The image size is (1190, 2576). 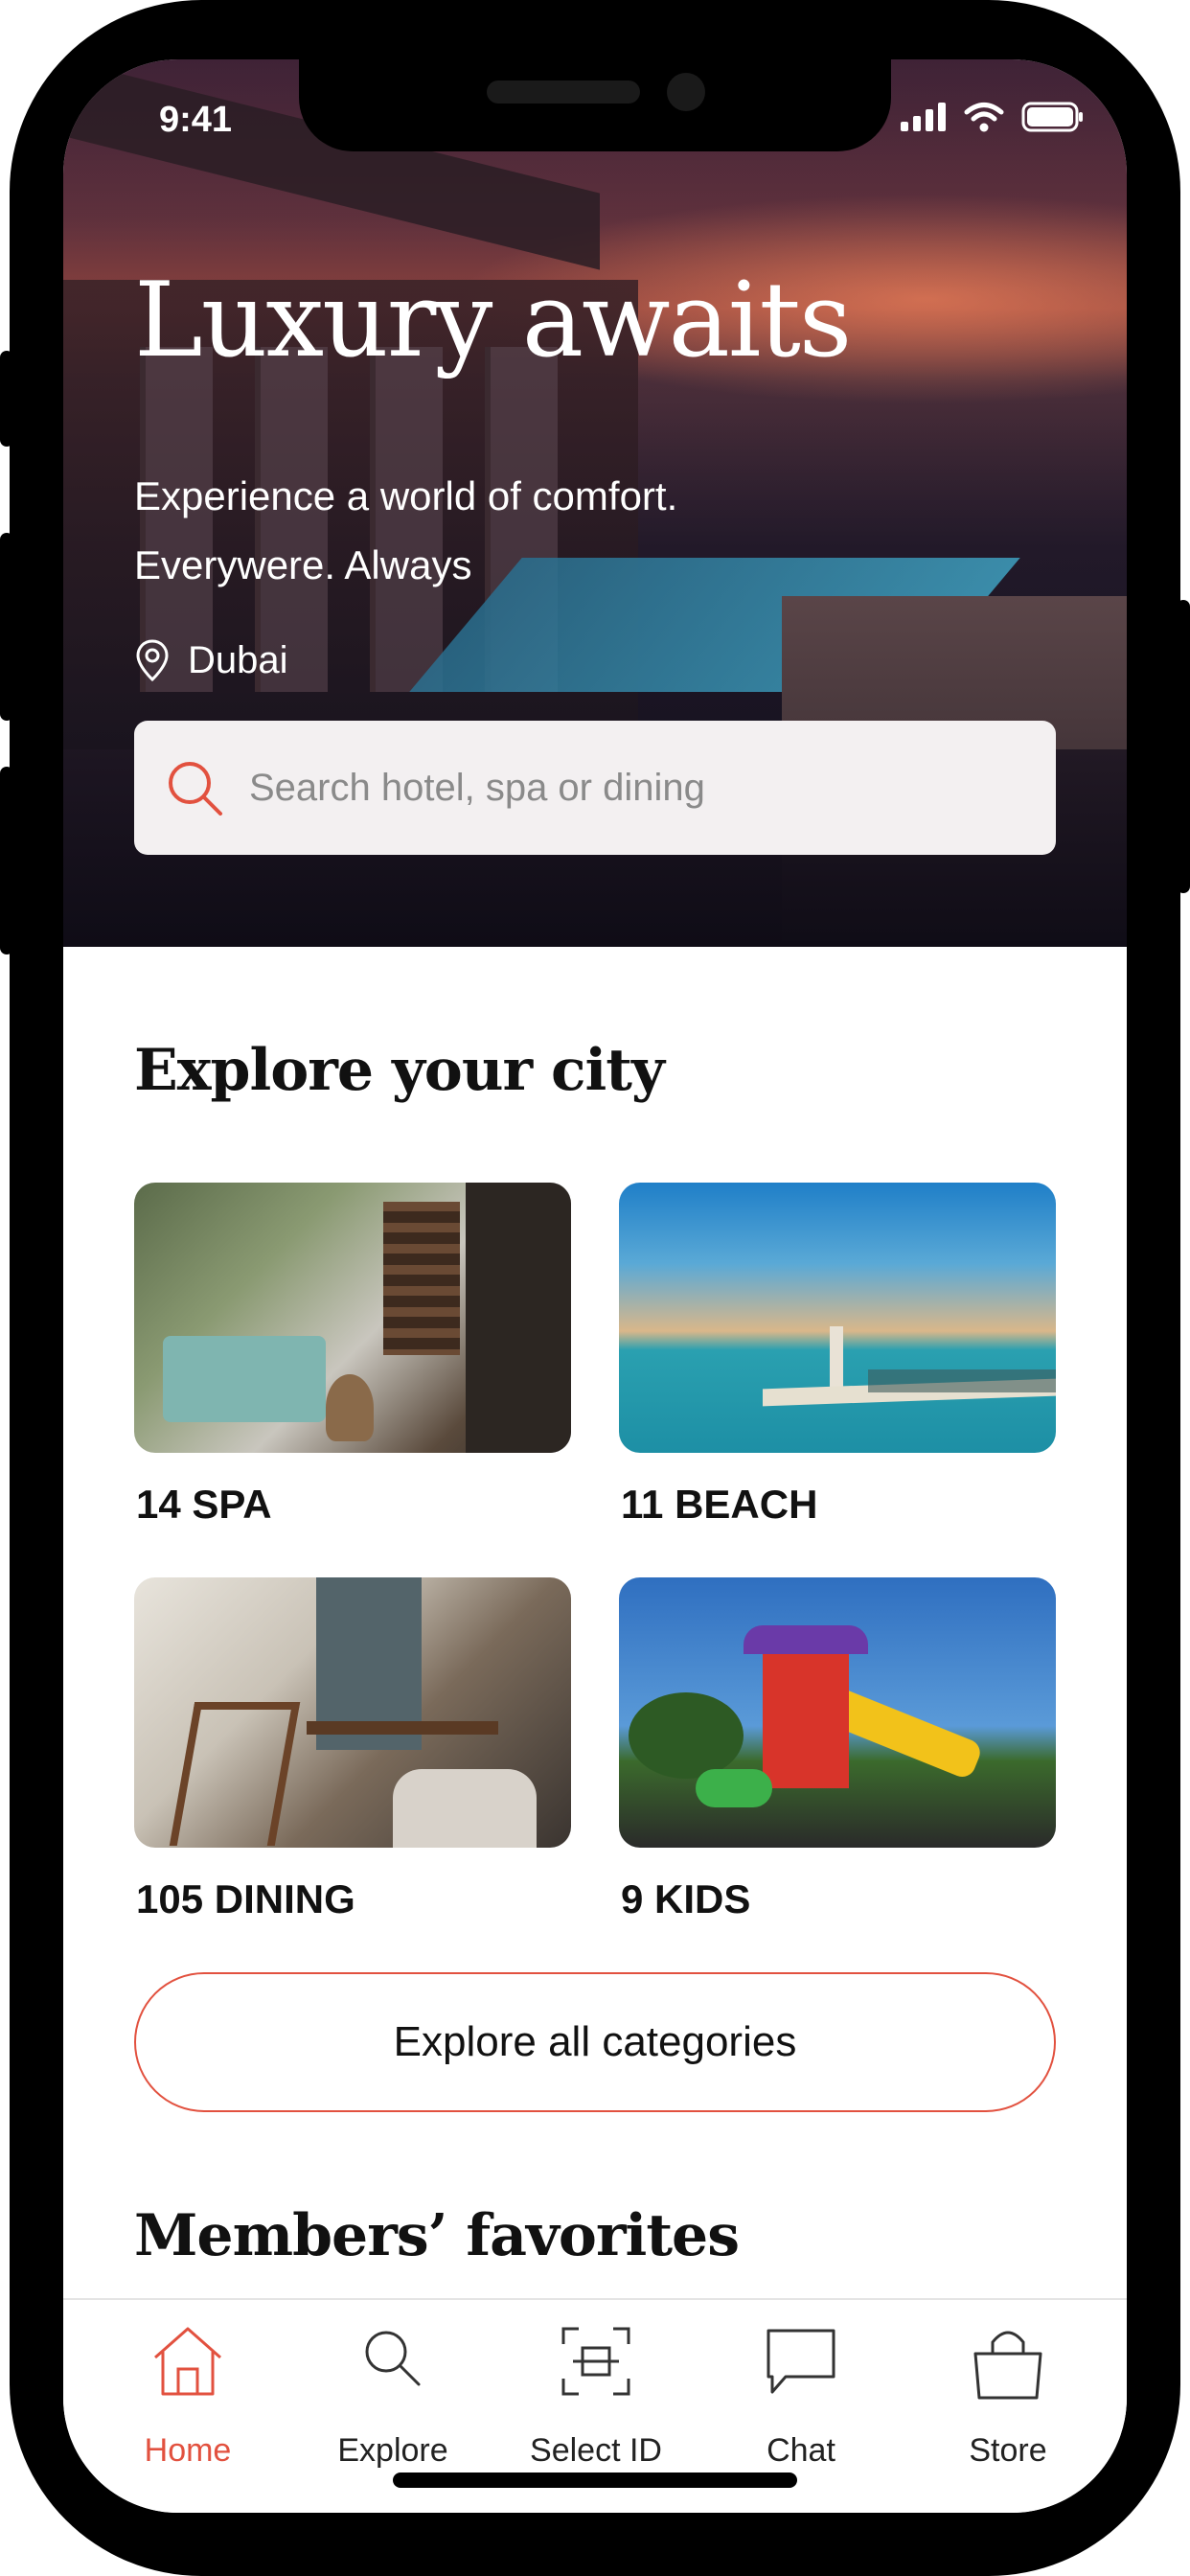 What do you see at coordinates (245, 1379) in the screenshot?
I see `spa-plunge-pool` at bounding box center [245, 1379].